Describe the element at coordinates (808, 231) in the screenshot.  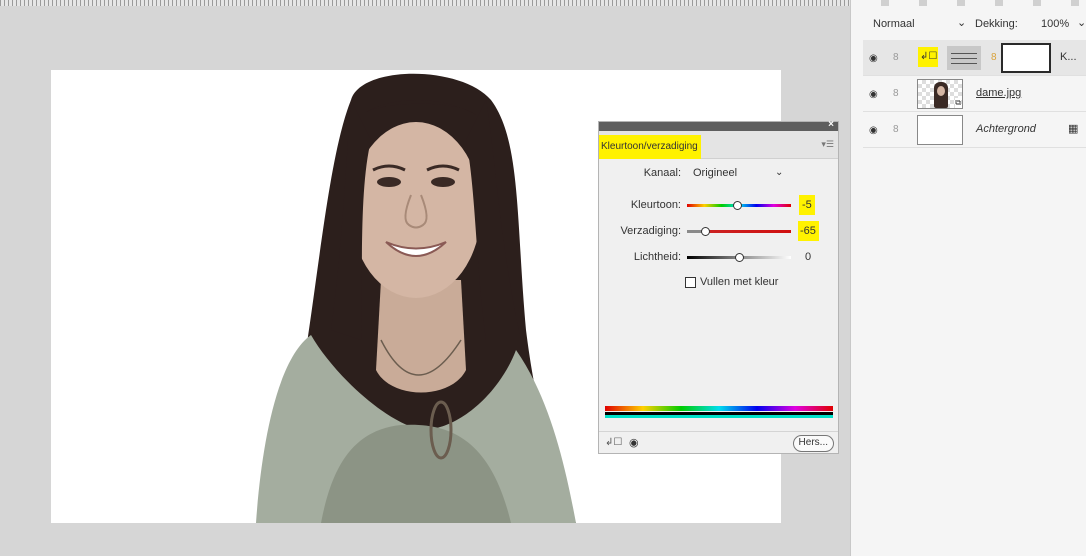
I see `saturation-value: -65` at that location.